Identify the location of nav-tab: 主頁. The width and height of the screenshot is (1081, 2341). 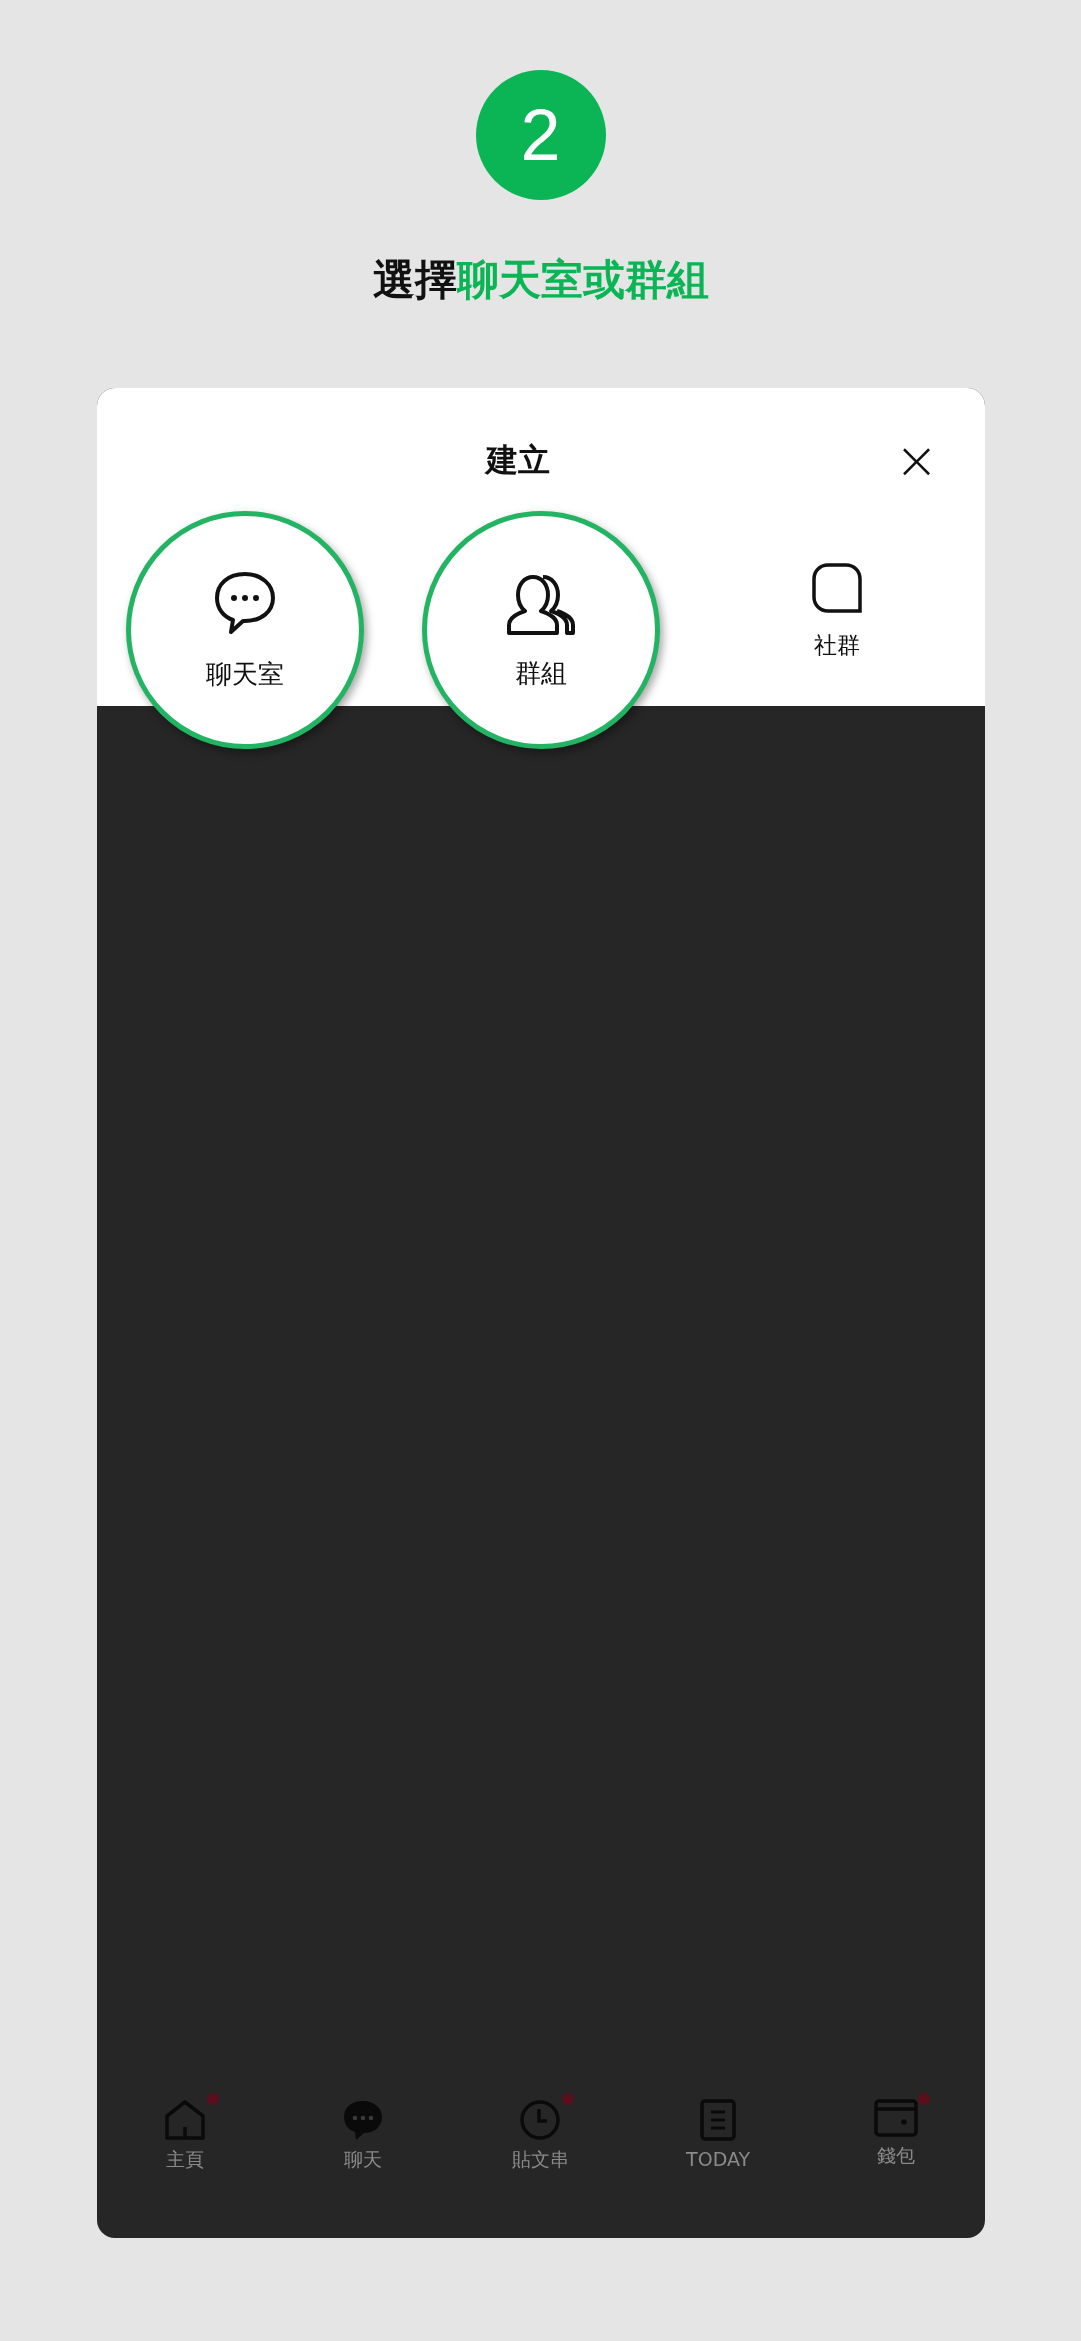
(185, 2137).